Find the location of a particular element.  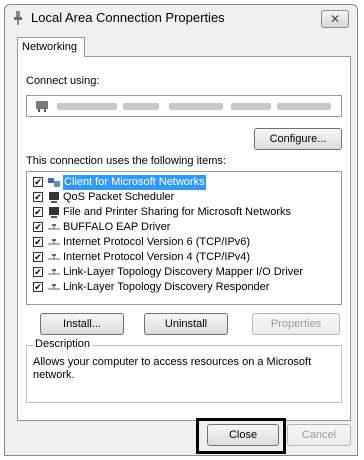

network-connection-icon is located at coordinates (18, 18).